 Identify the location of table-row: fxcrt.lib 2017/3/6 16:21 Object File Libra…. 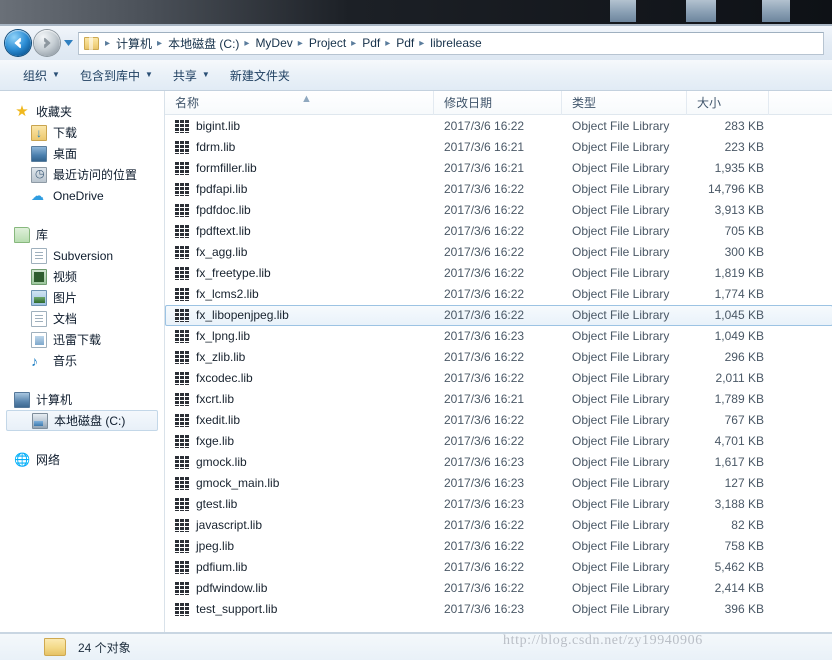
(498, 399).